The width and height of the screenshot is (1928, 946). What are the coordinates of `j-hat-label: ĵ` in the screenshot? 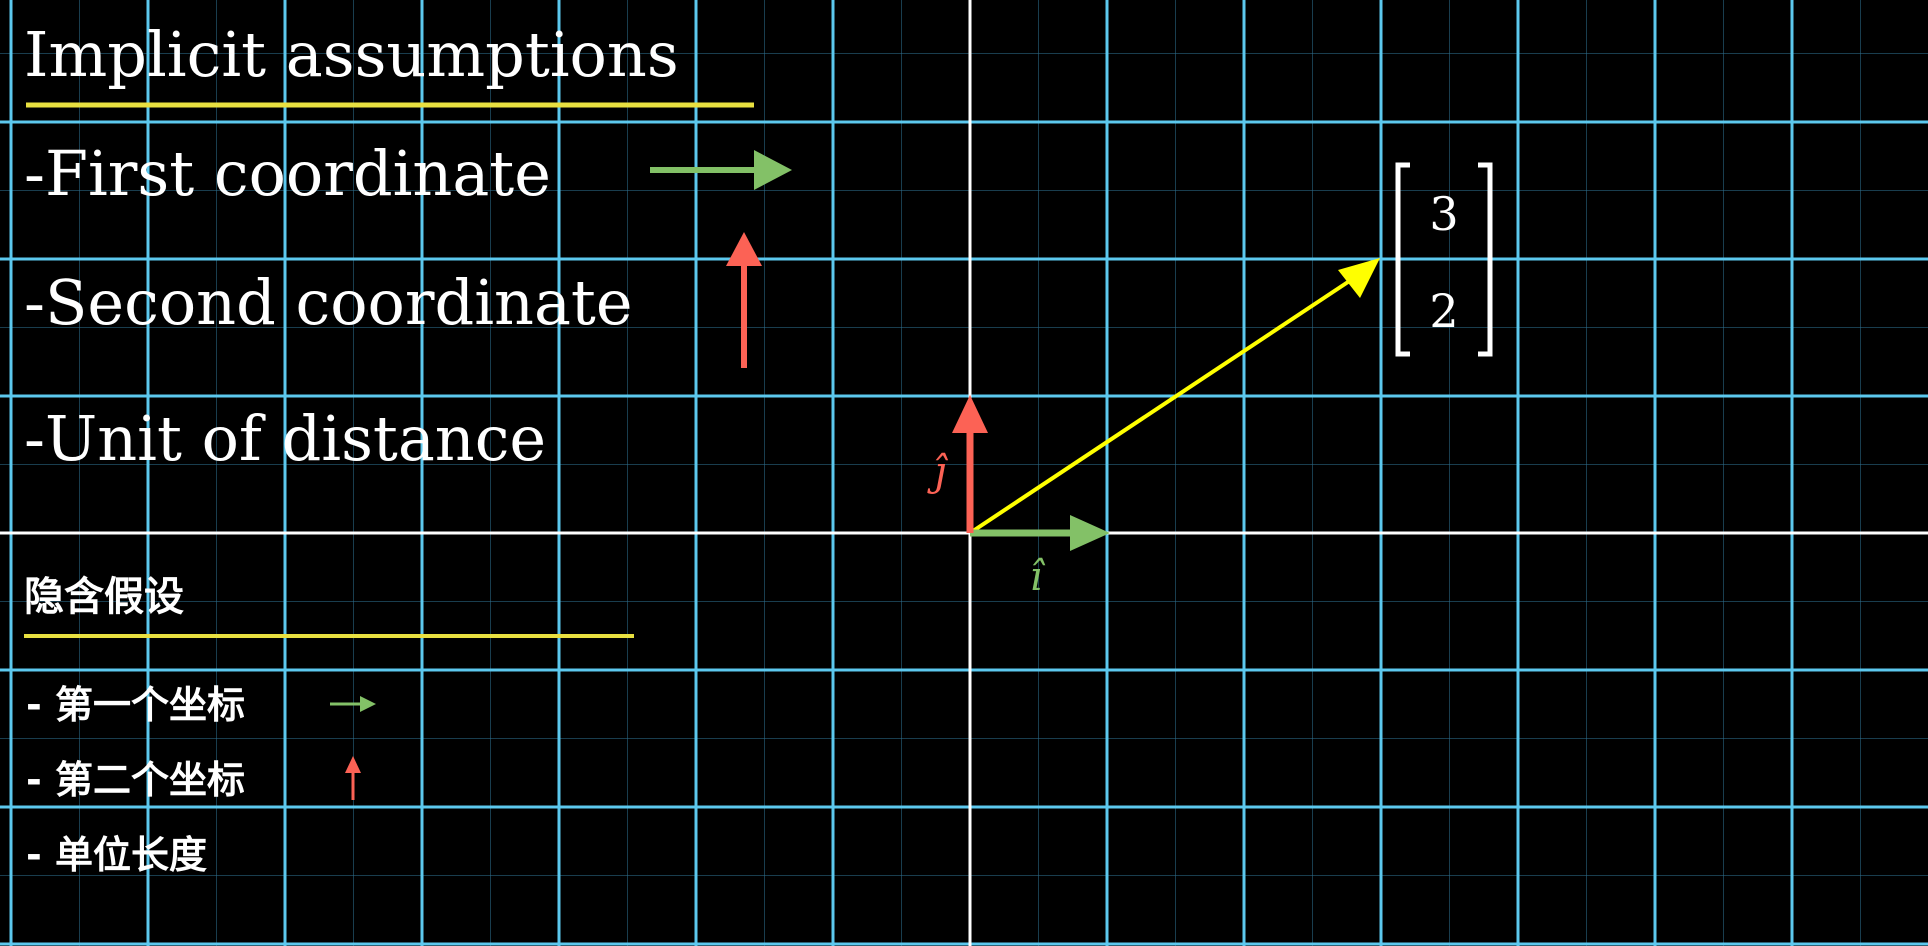 It's located at (938, 472).